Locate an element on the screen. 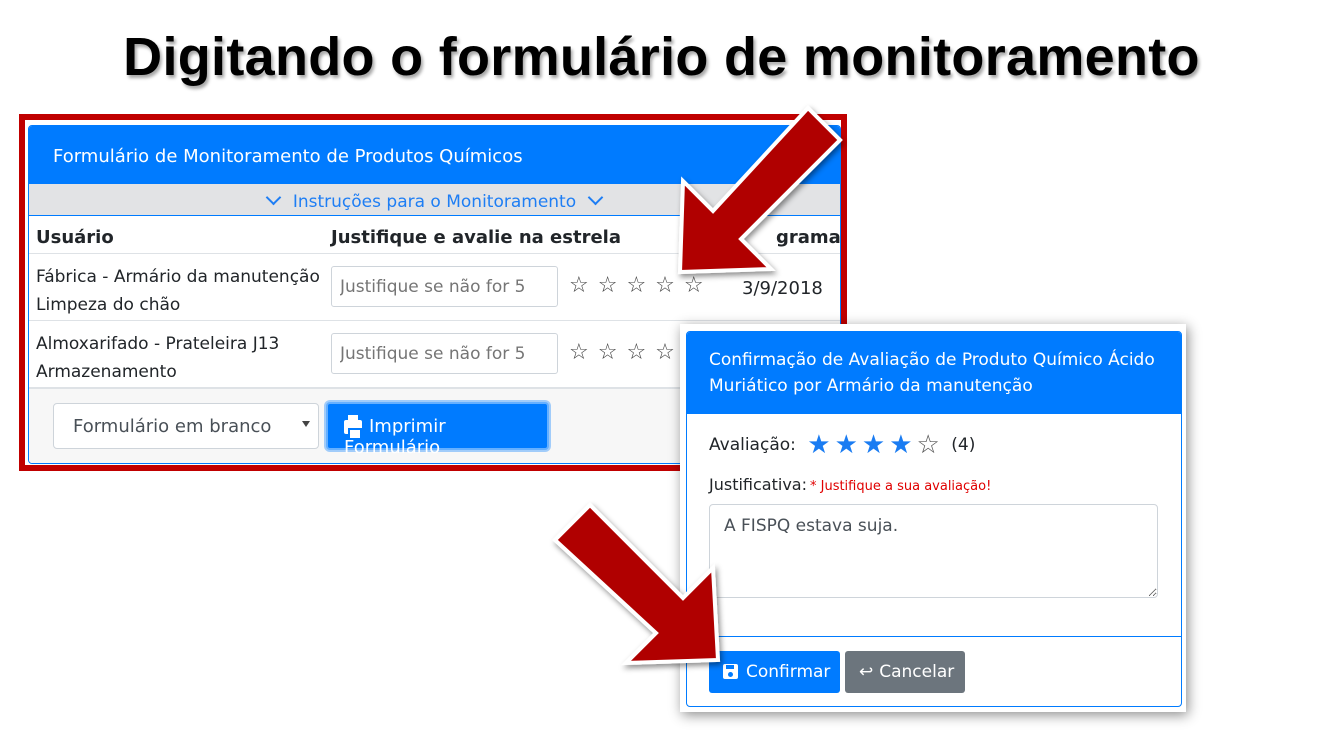 This screenshot has width=1323, height=744. activity-text: Limpeza do chão is located at coordinates (108, 305).